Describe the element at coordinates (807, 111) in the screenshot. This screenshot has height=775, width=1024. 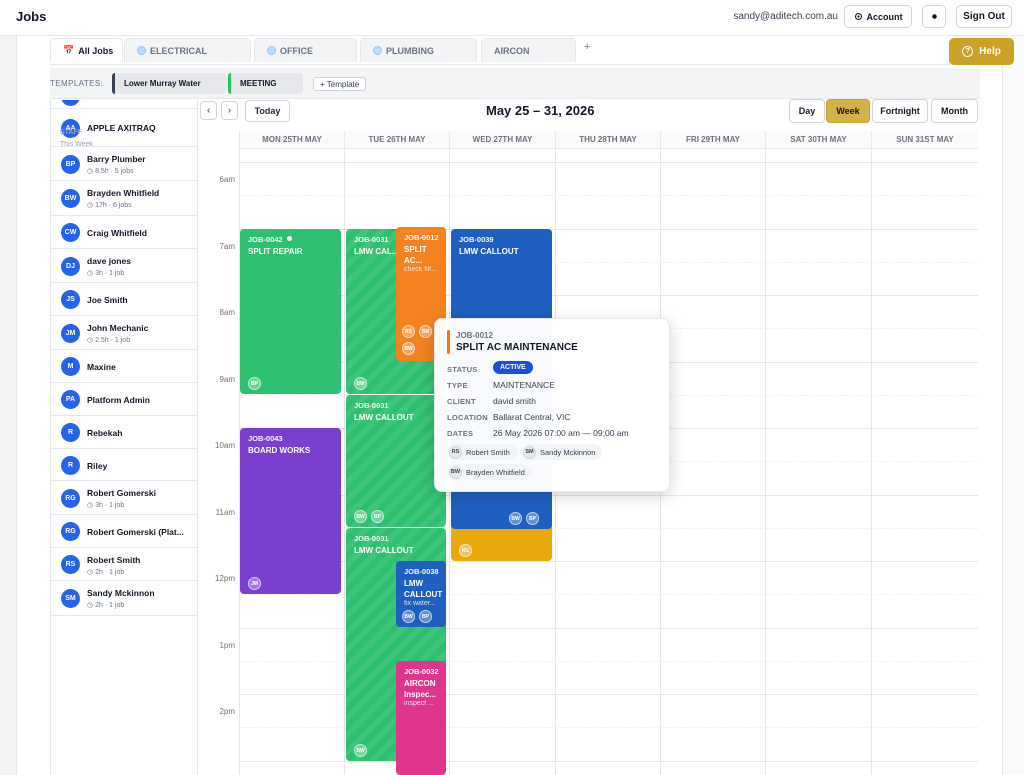
I see `view-day-button: Day` at that location.